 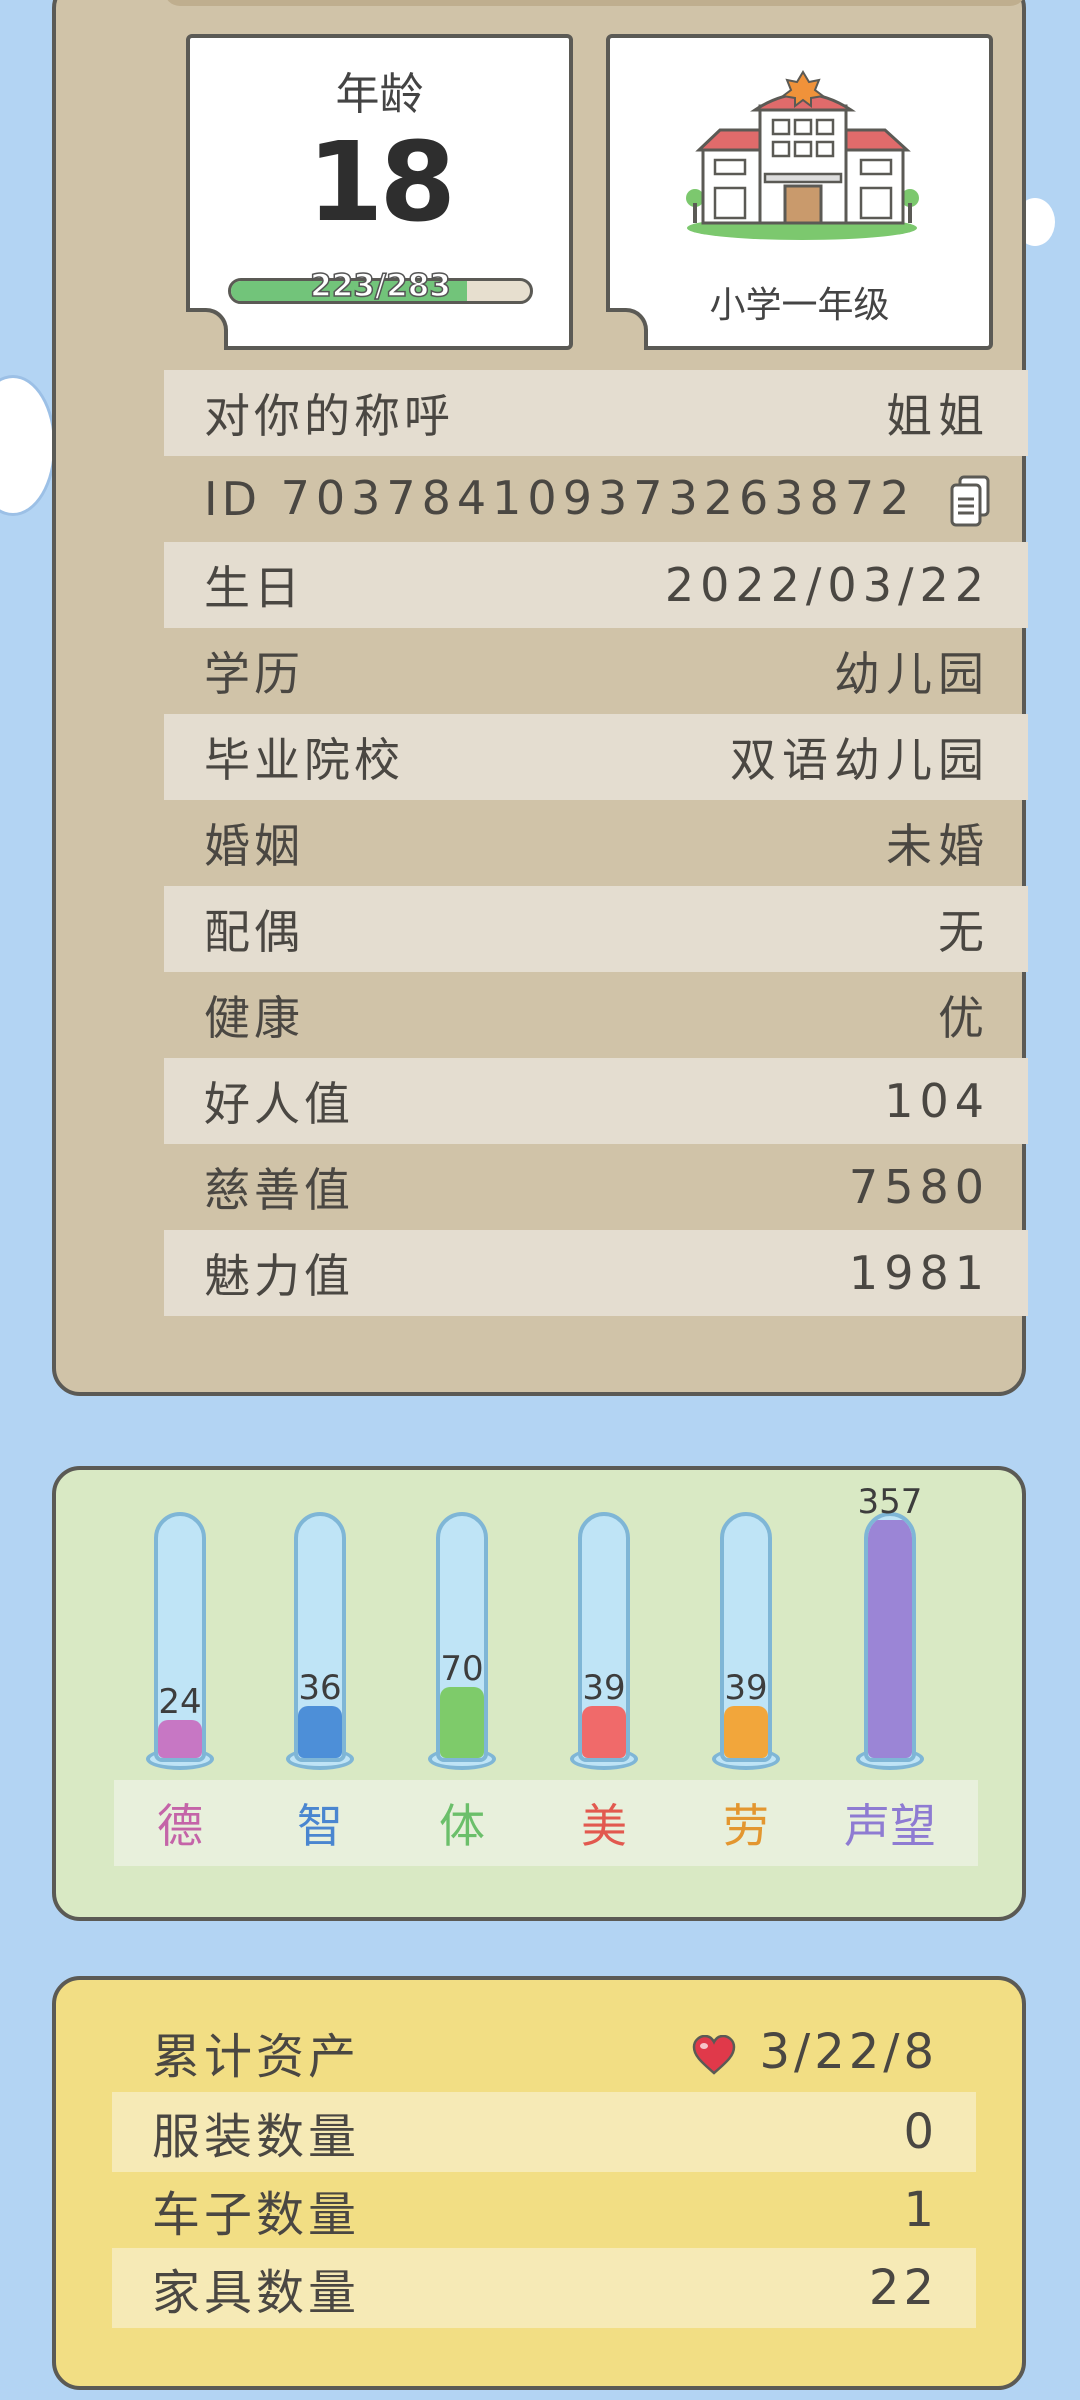 What do you see at coordinates (802, 155) in the screenshot?
I see `school-building-icon` at bounding box center [802, 155].